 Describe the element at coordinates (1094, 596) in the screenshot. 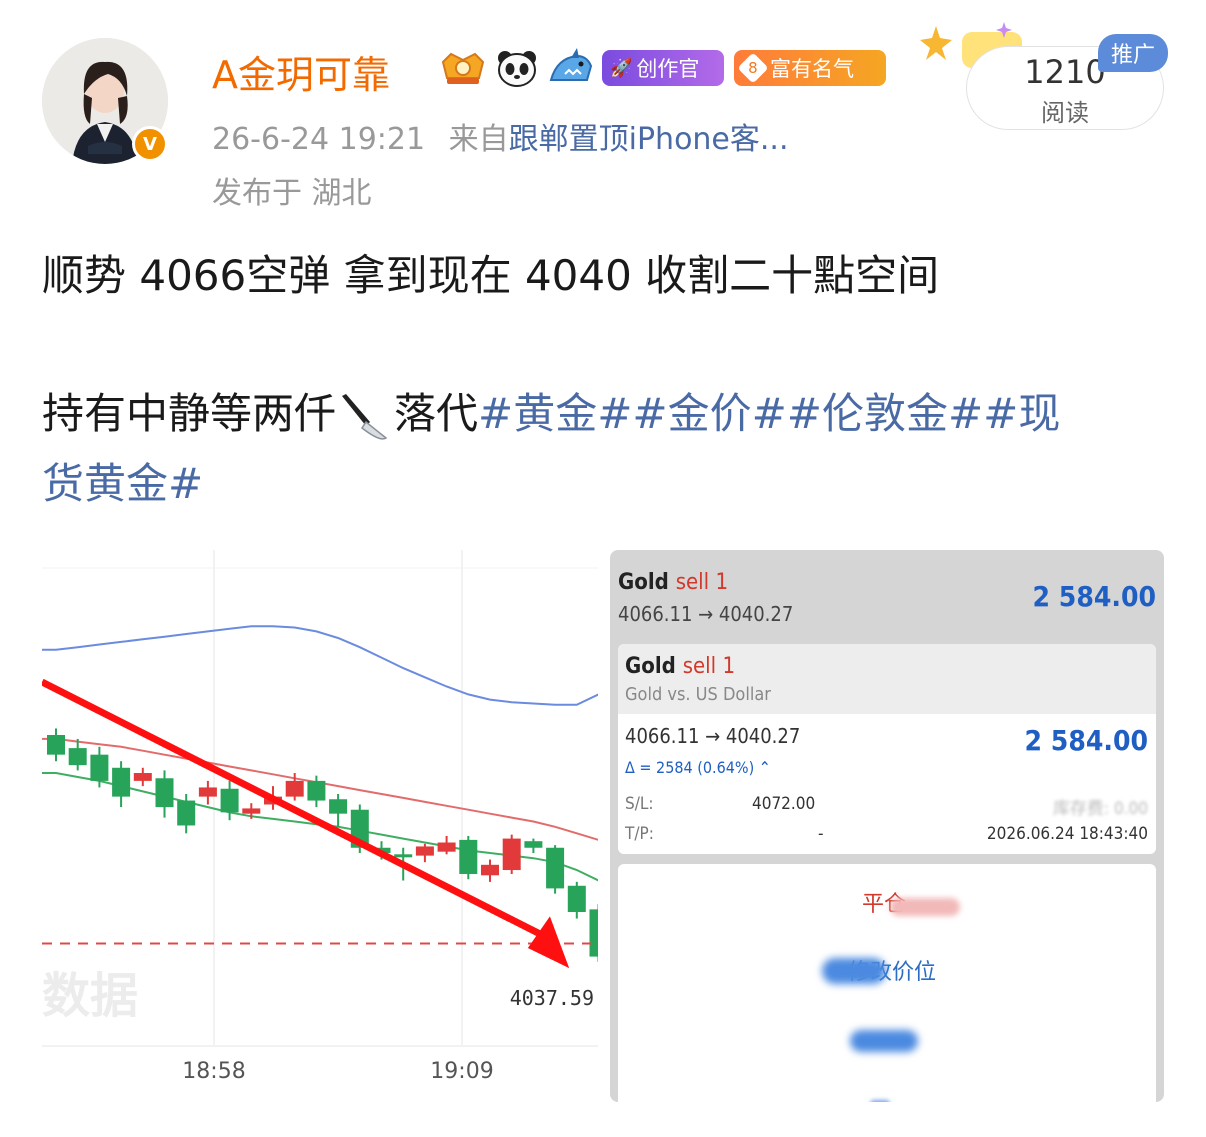

I see `summary-profit: 2 584.00` at that location.